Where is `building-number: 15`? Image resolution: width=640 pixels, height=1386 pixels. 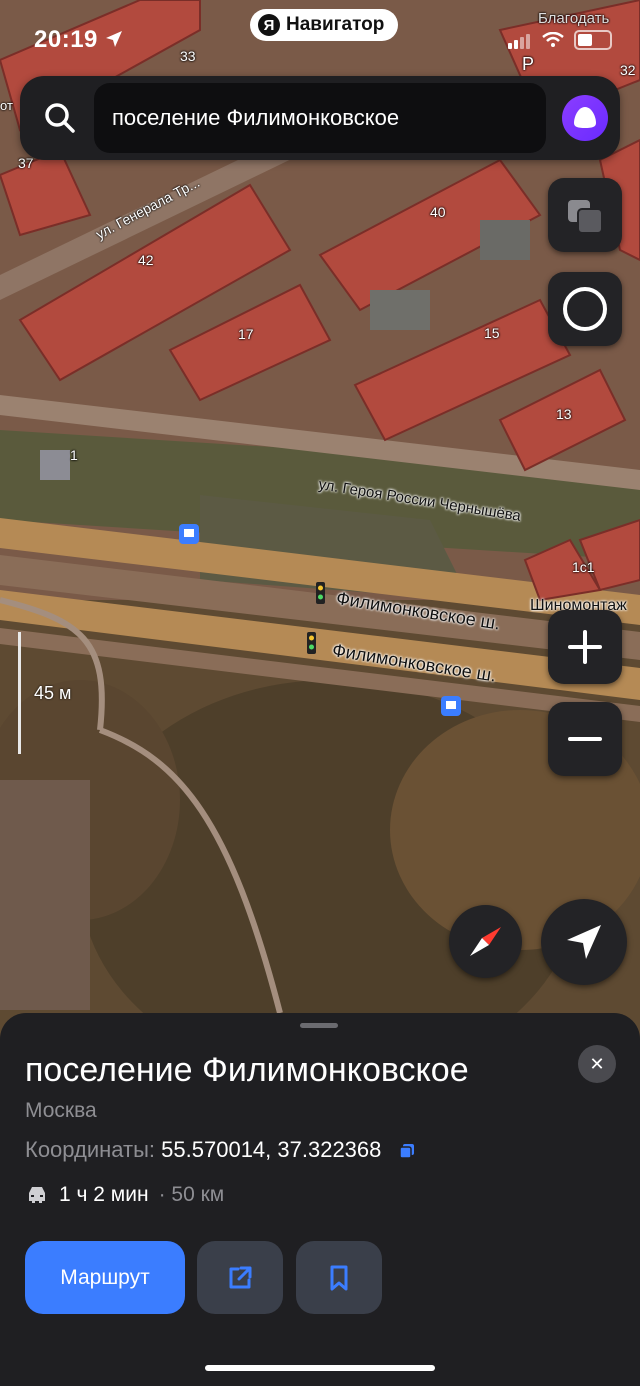 building-number: 15 is located at coordinates (492, 333).